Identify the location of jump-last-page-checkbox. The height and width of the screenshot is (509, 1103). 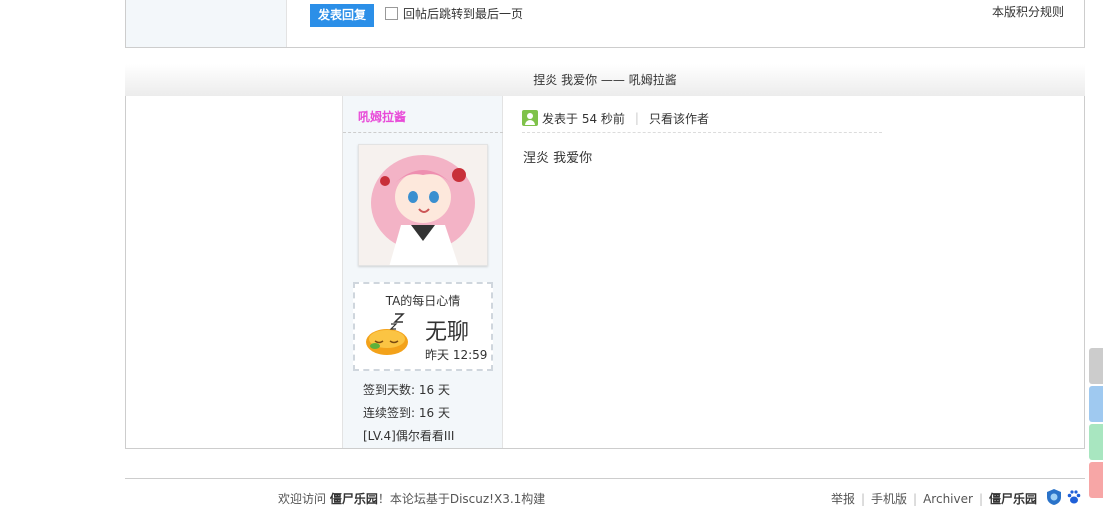
(391, 13).